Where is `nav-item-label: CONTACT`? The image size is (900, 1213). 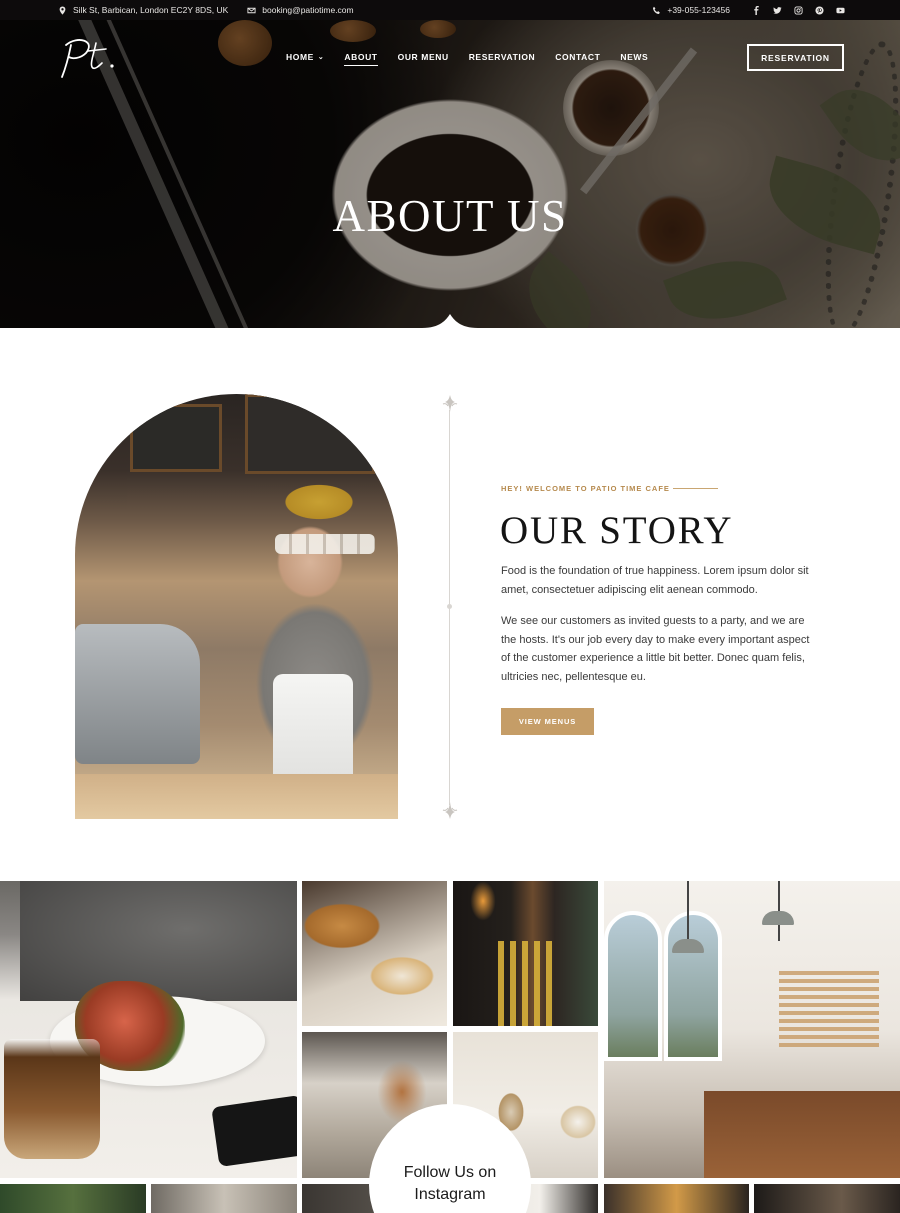 nav-item-label: CONTACT is located at coordinates (578, 57).